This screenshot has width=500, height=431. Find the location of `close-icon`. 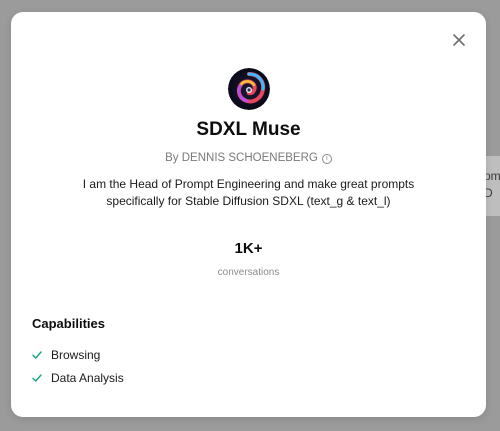

close-icon is located at coordinates (459, 40).